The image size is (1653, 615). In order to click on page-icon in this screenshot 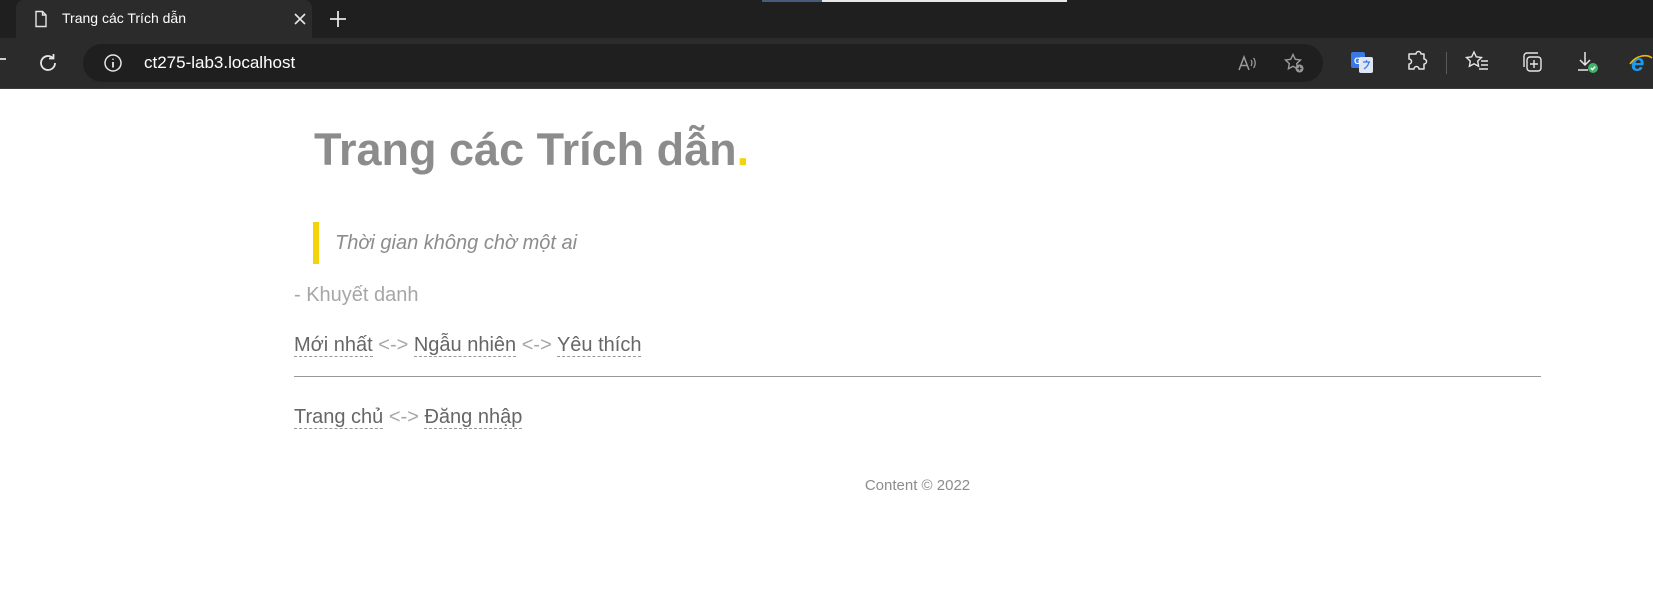, I will do `click(41, 19)`.